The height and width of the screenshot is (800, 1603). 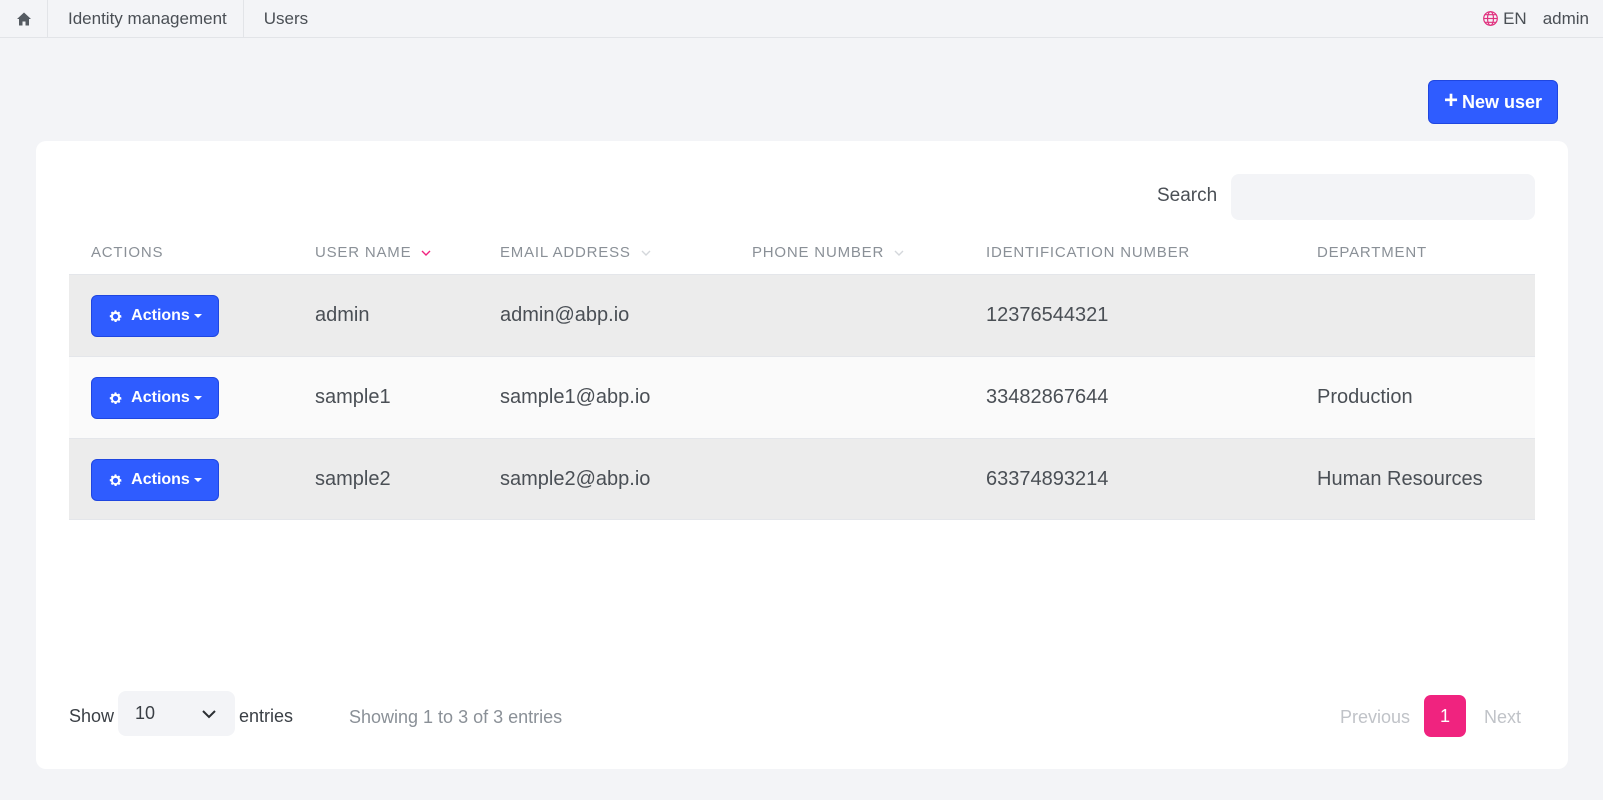 I want to click on new-user-button: + New user, so click(x=1493, y=102).